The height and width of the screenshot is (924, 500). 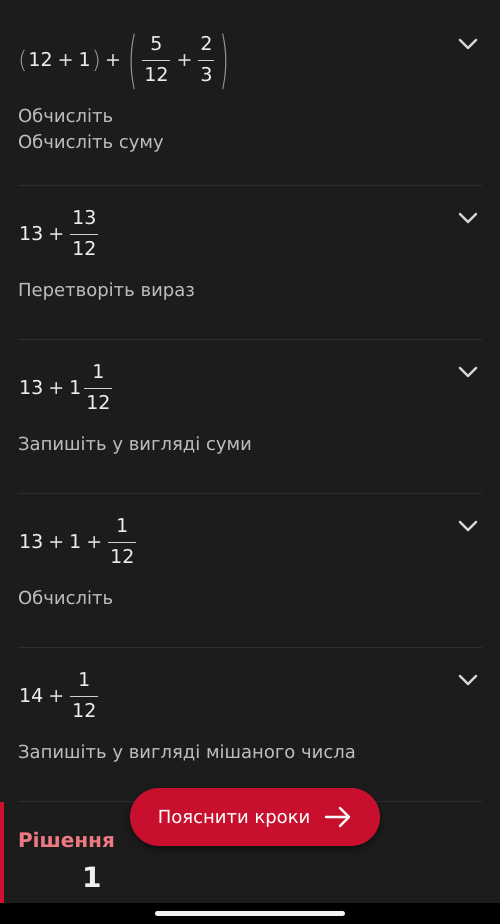 I want to click on step-caption: Запишіть у вигляді суми, so click(x=135, y=445).